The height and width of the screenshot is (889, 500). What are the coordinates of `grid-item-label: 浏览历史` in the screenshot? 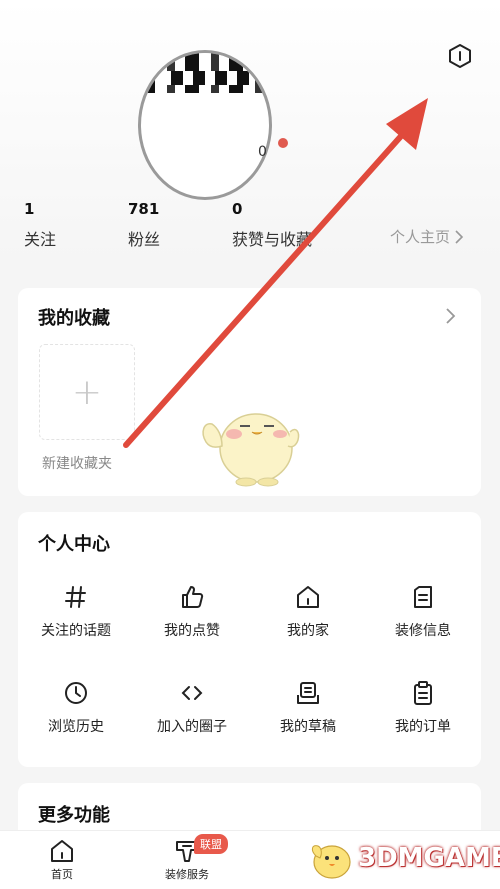 It's located at (76, 727).